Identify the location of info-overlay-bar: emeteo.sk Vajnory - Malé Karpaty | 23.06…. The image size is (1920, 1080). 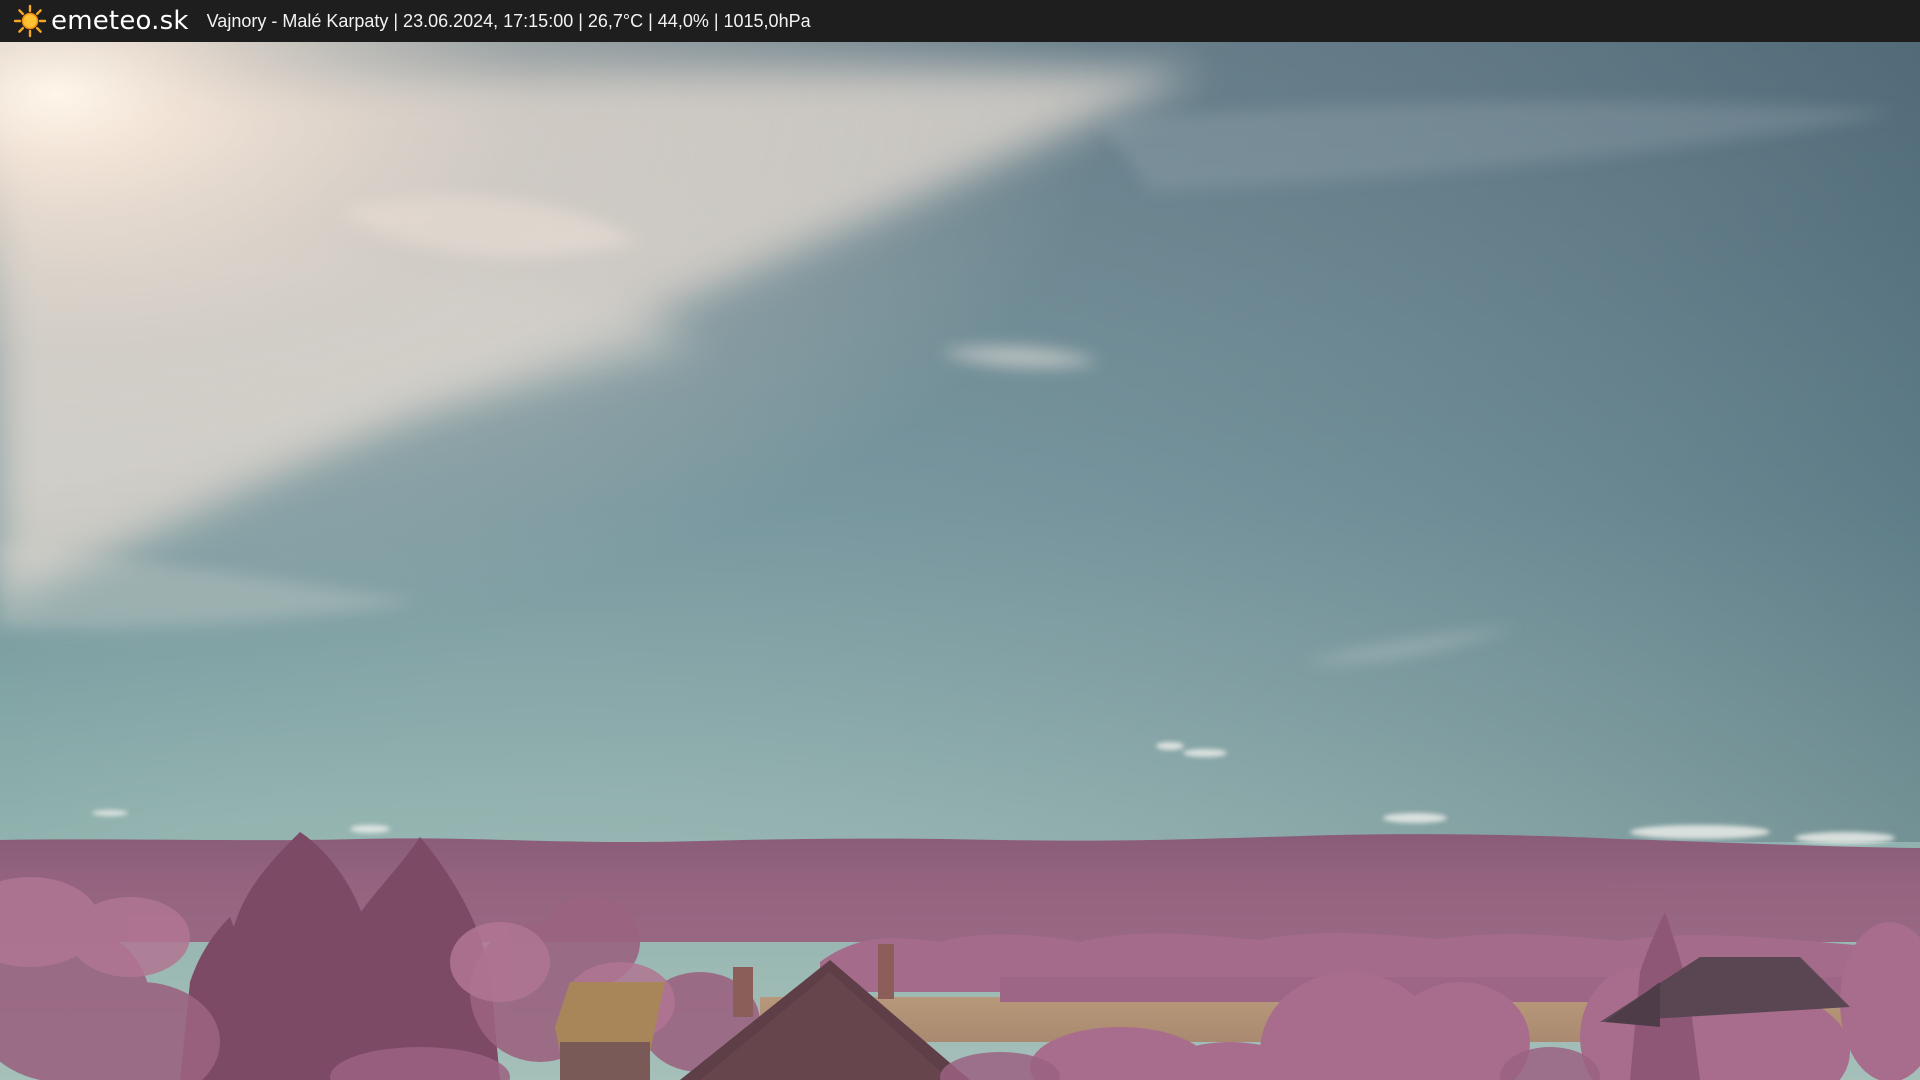
(960, 21).